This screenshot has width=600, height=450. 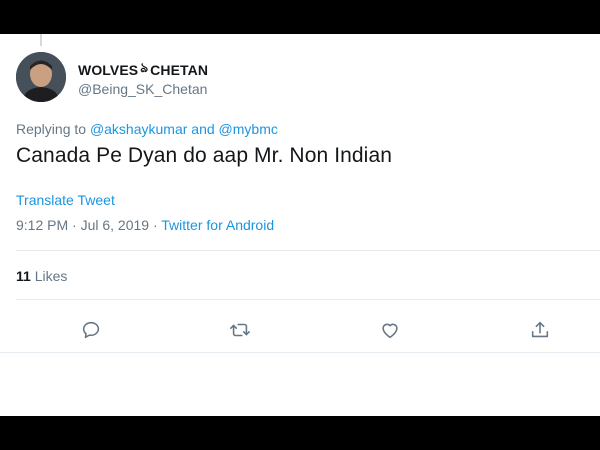 I want to click on thread-line, so click(x=41, y=40).